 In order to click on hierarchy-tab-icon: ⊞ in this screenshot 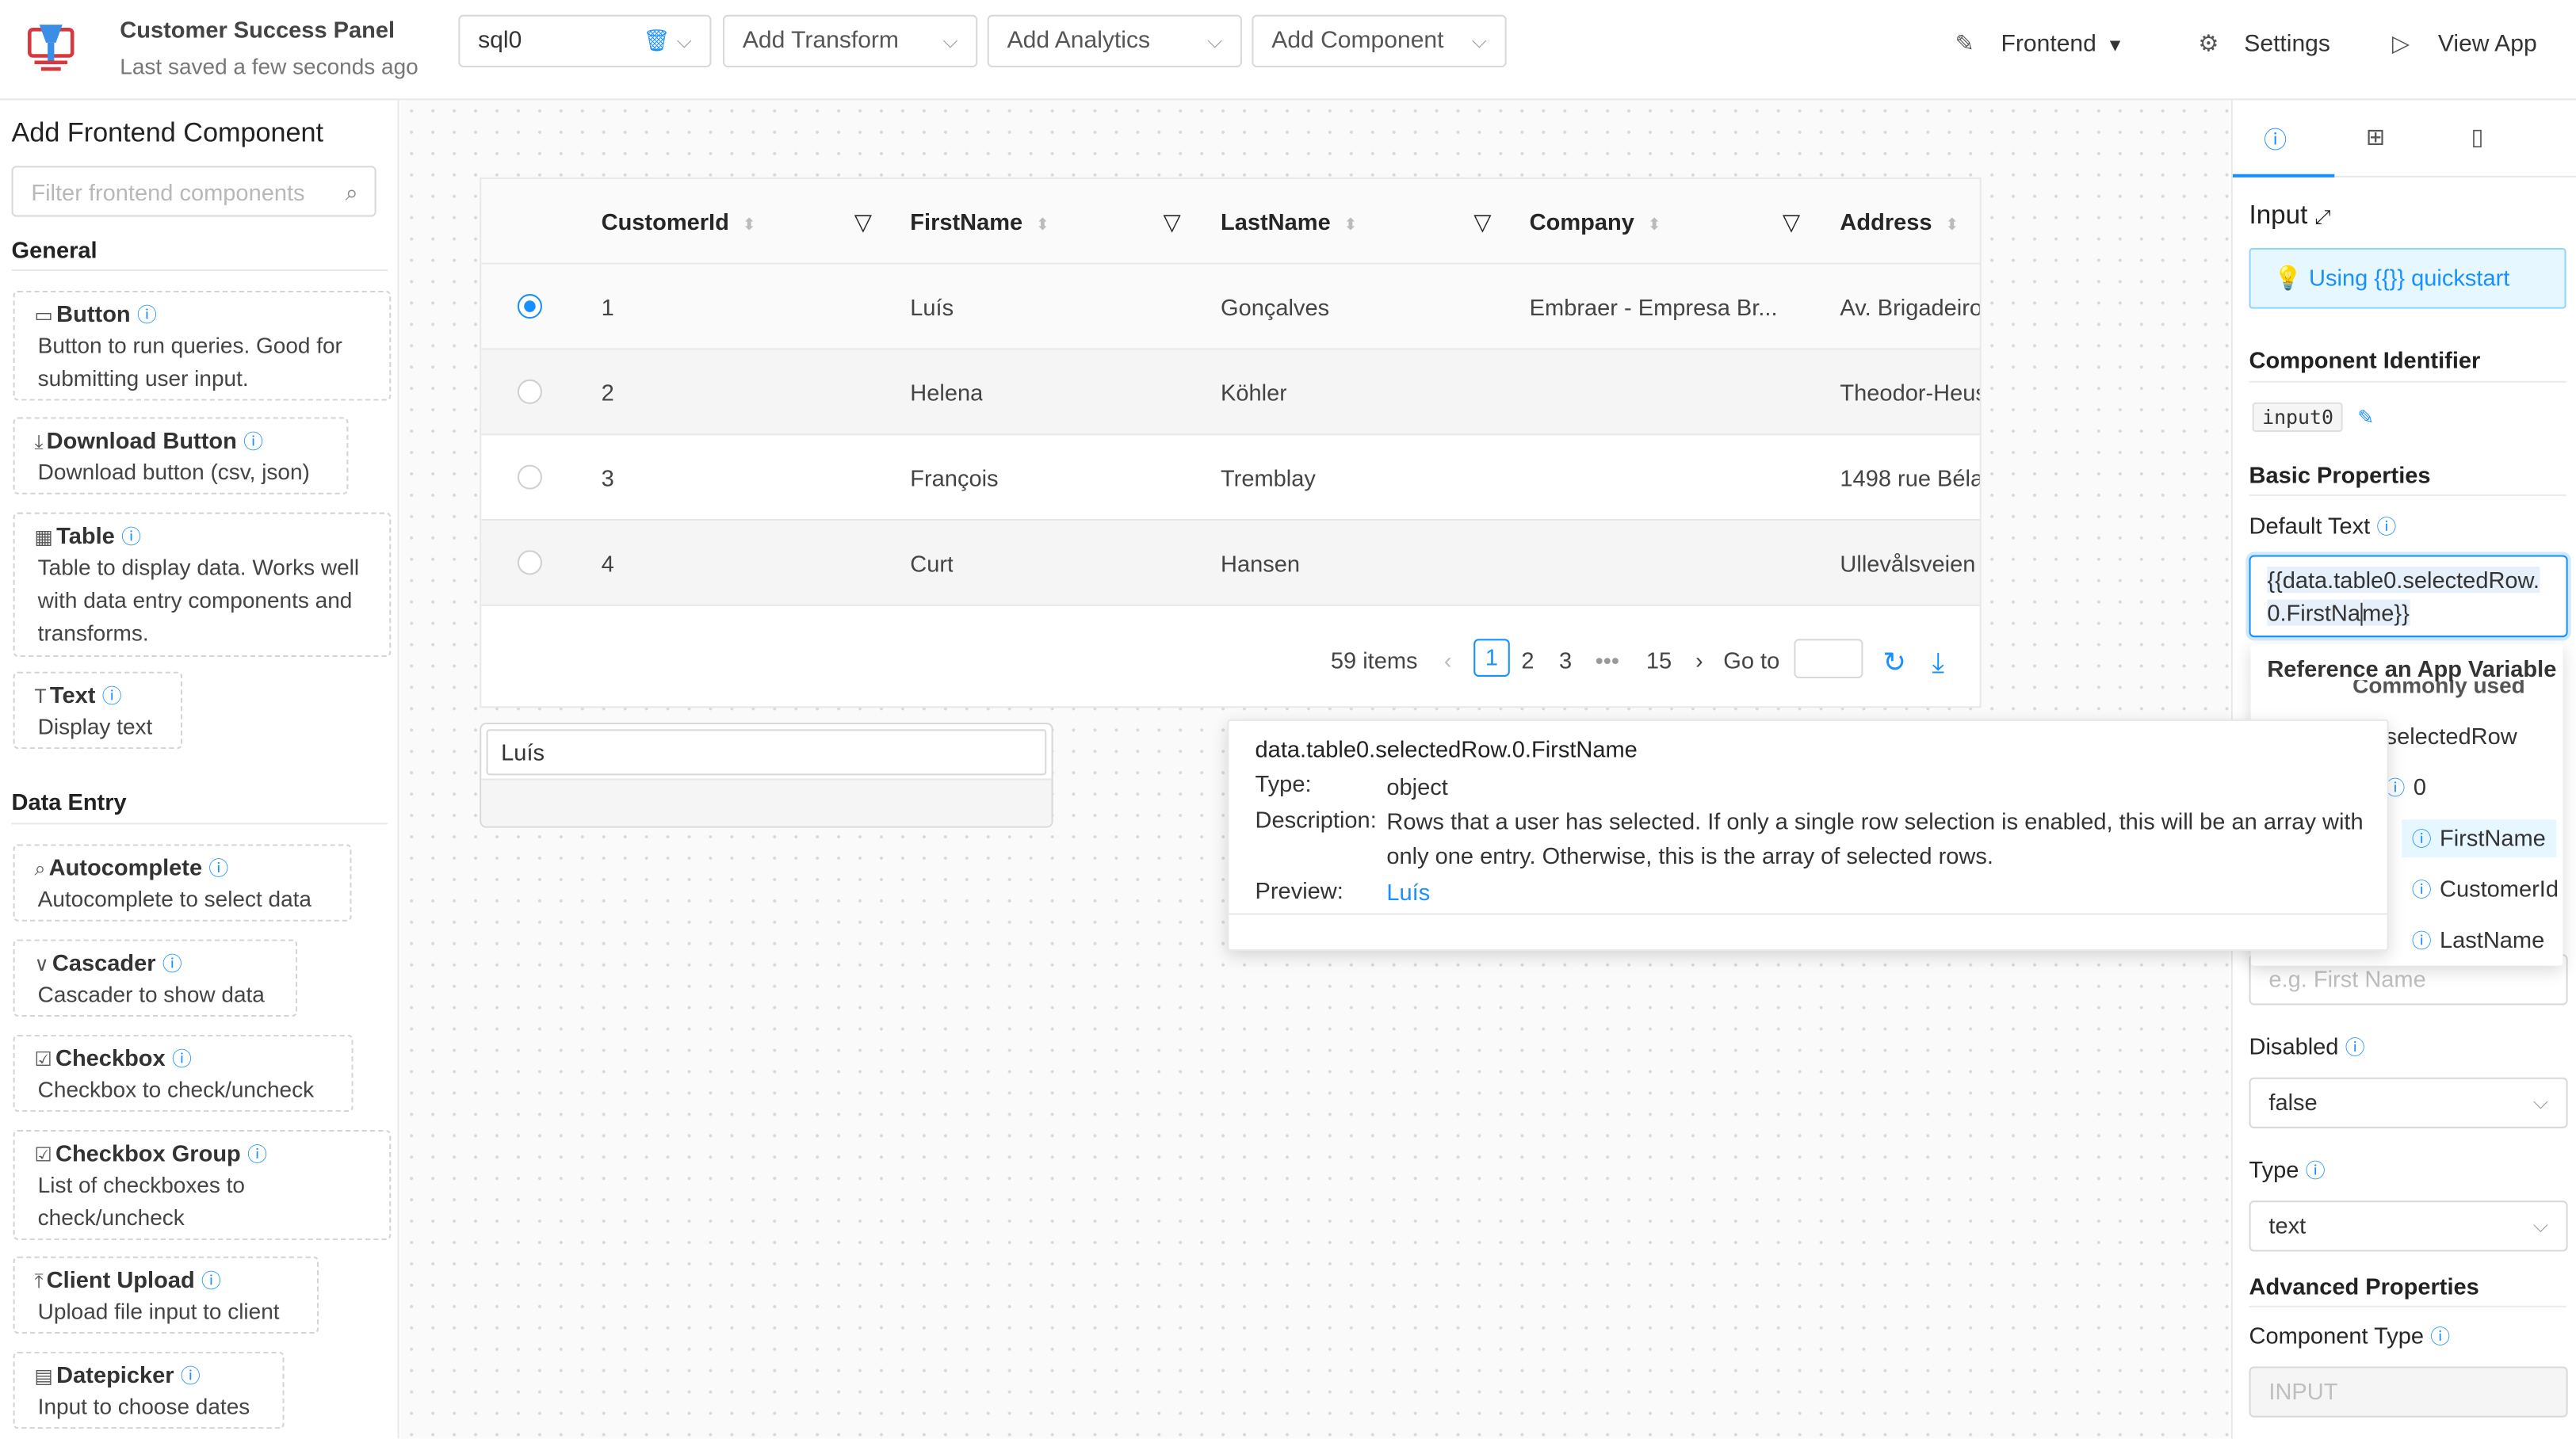, I will do `click(2375, 137)`.